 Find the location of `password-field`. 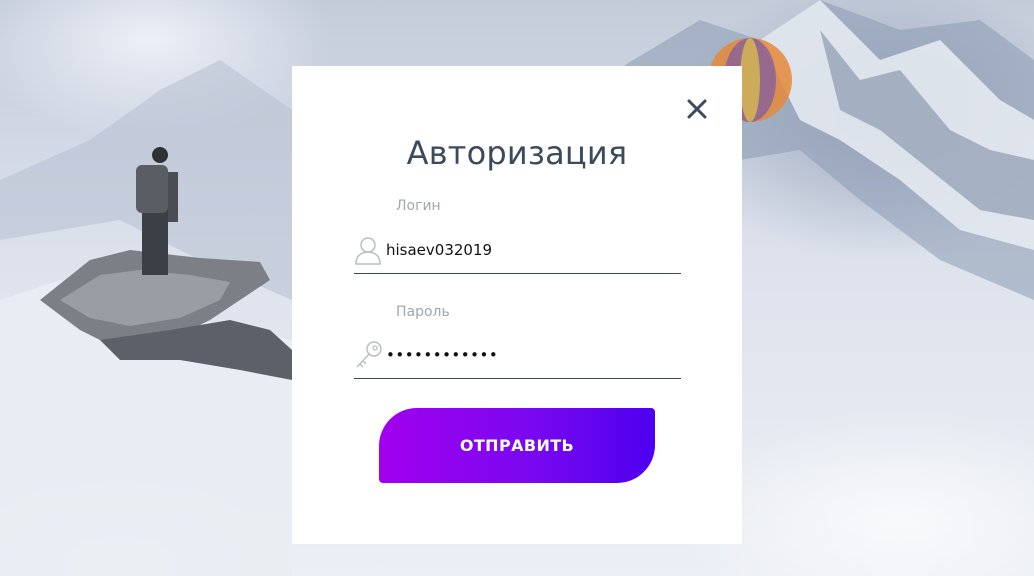

password-field is located at coordinates (517, 358).